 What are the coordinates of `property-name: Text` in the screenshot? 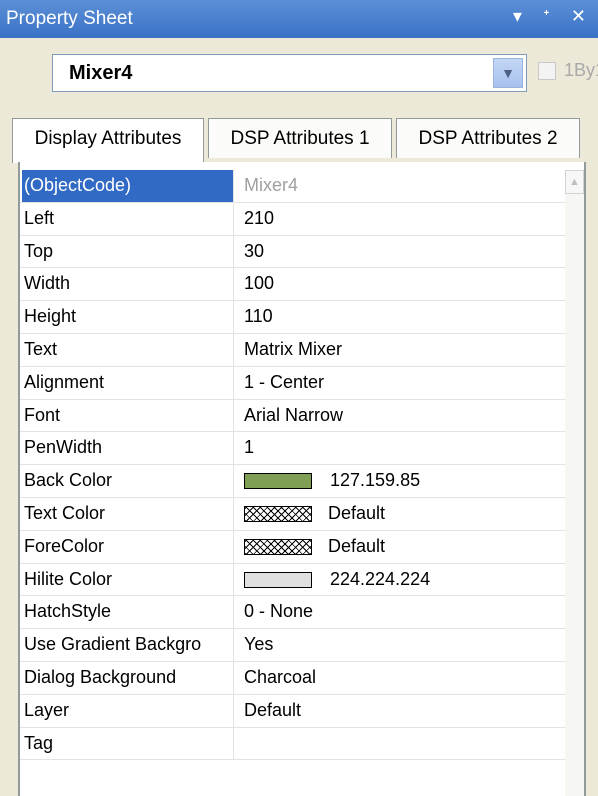 It's located at (128, 349).